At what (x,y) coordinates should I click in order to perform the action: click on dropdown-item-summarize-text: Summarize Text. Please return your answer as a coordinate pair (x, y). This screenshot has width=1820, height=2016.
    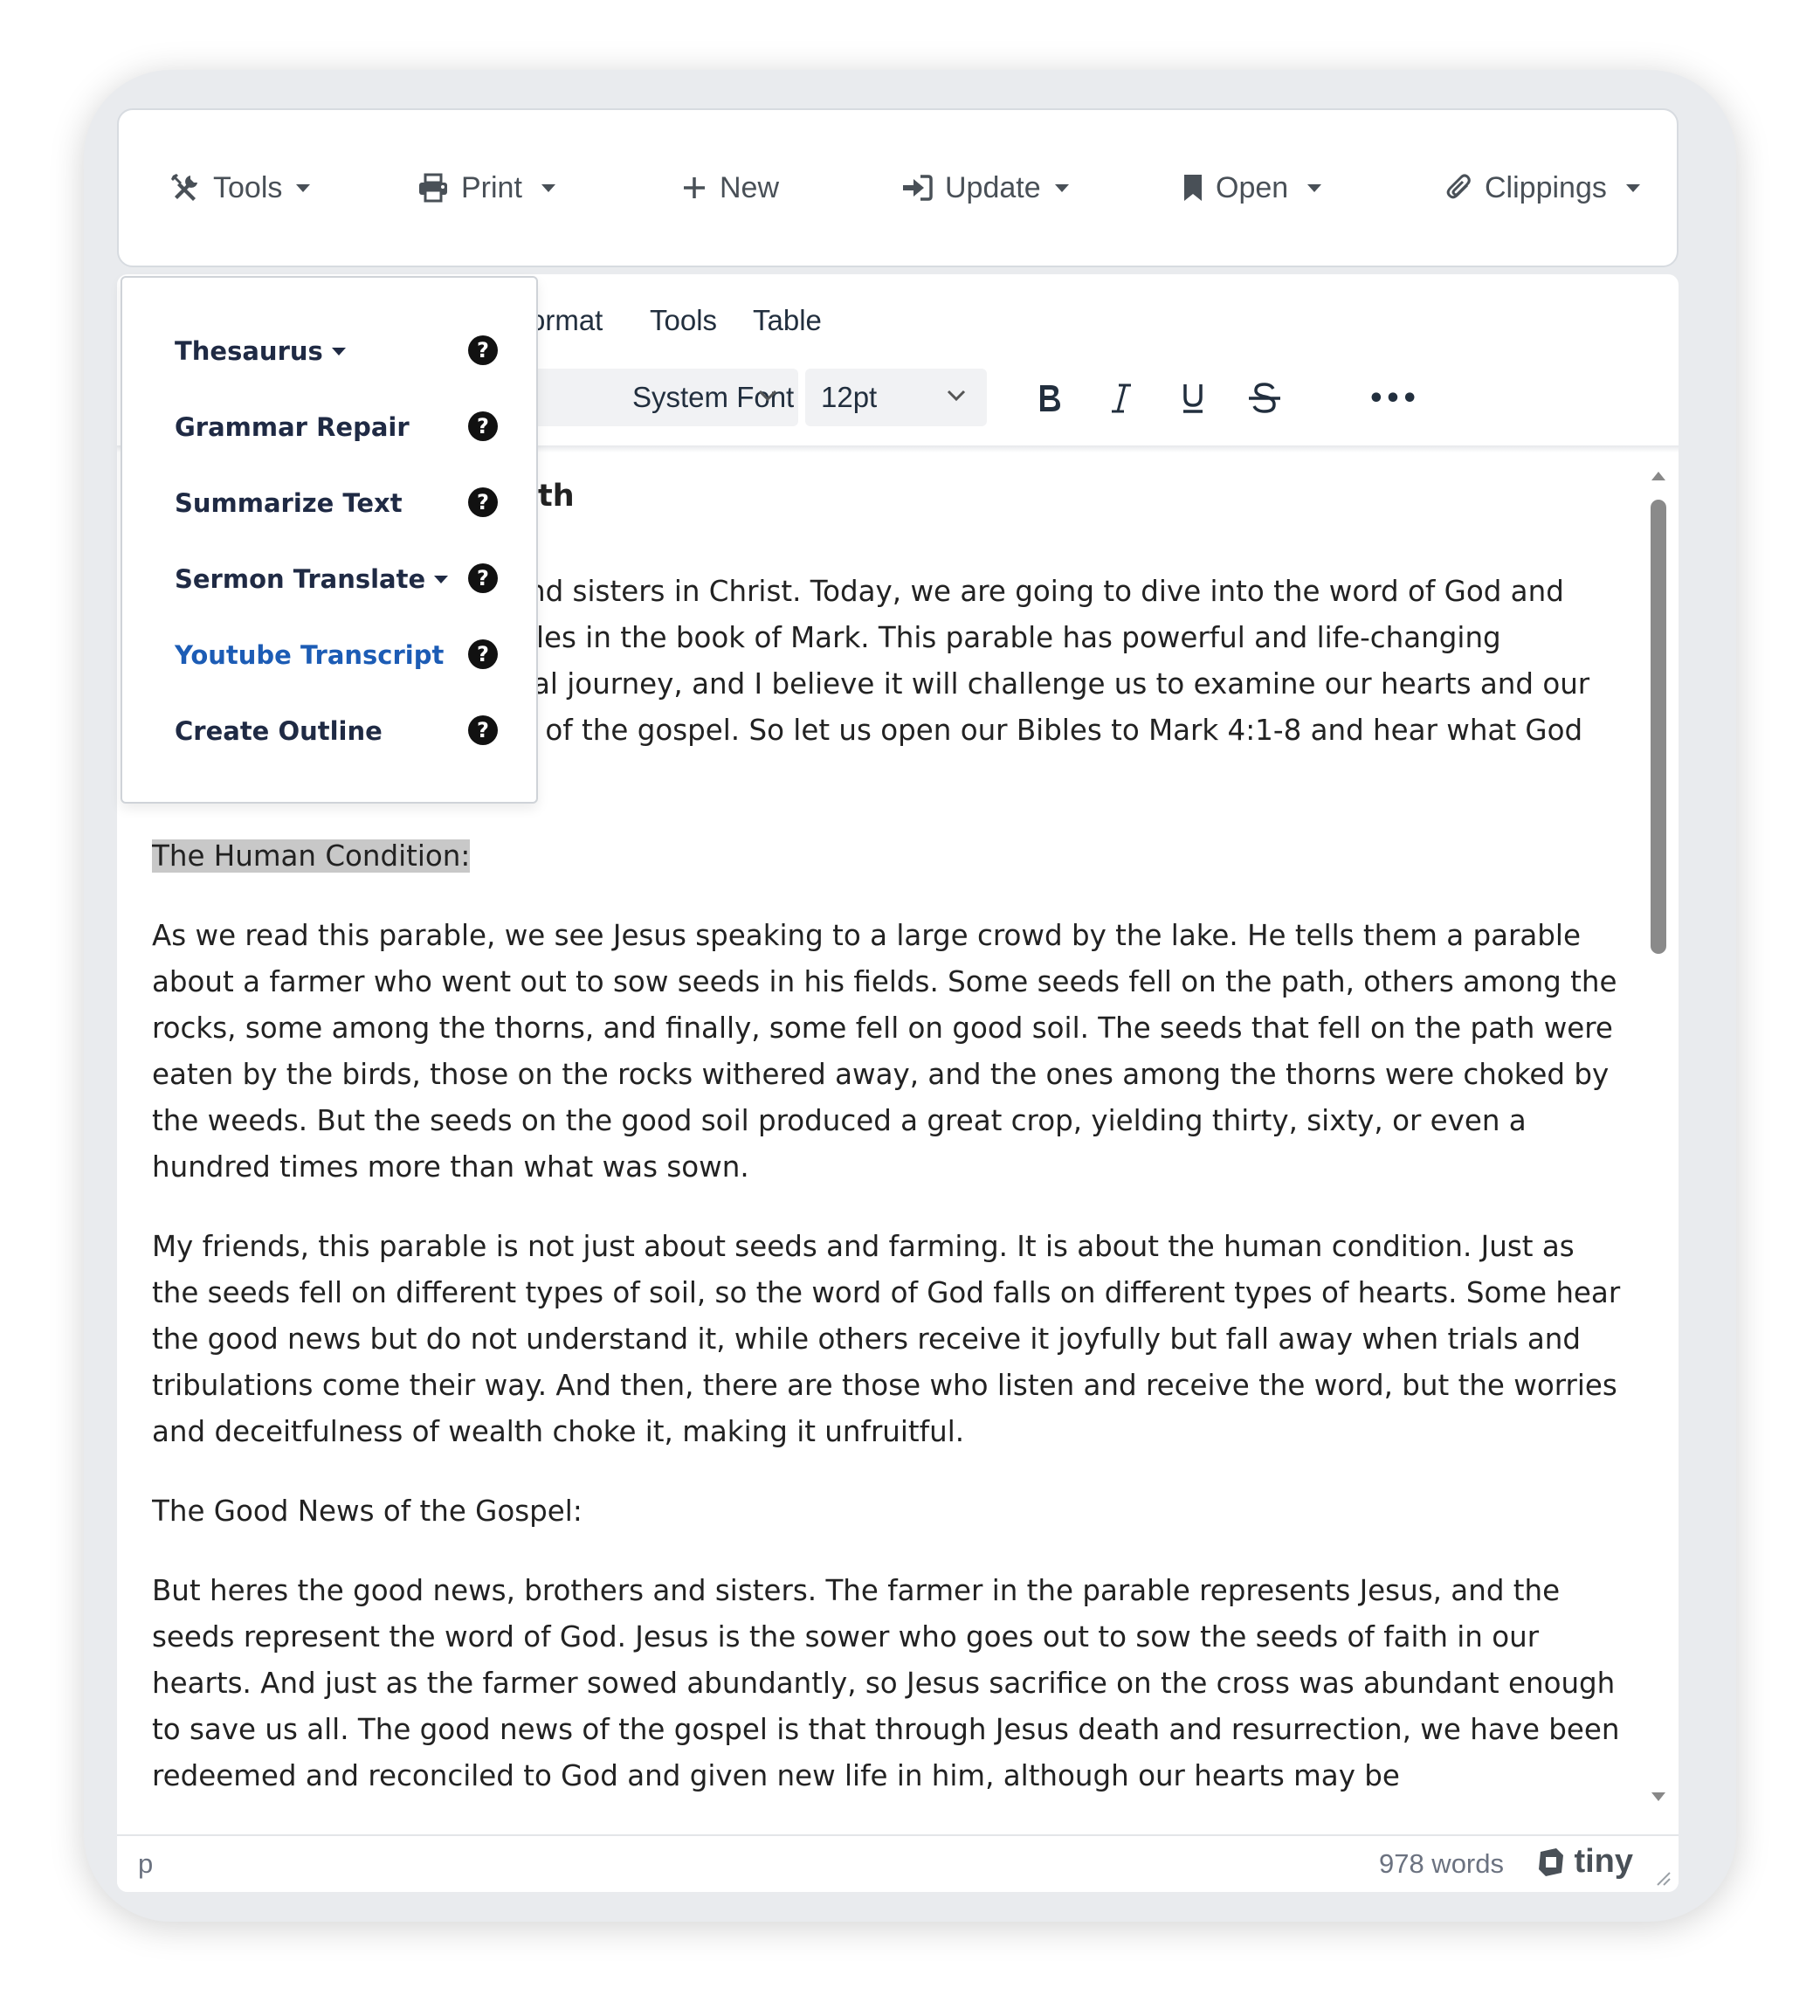
    Looking at the image, I should click on (332, 503).